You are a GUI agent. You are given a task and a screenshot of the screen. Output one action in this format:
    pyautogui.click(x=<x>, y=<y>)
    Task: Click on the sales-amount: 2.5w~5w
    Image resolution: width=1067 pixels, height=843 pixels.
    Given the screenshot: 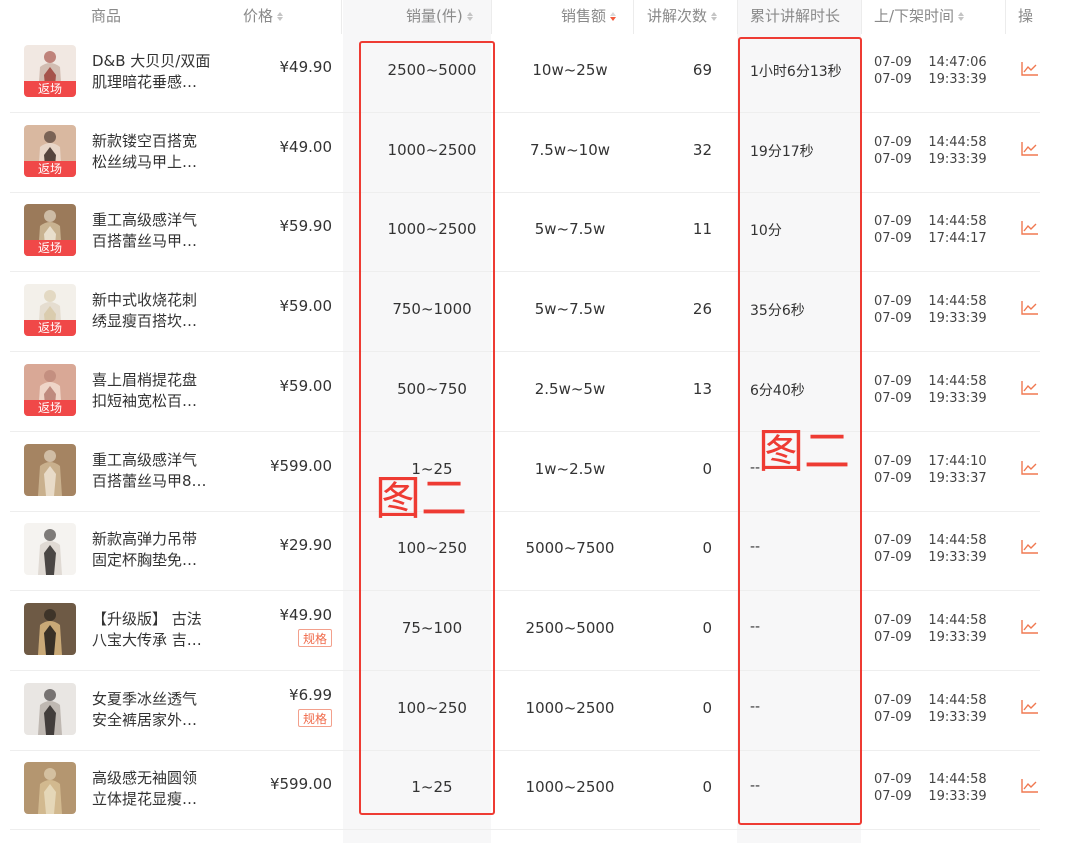 What is the action you would take?
    pyautogui.click(x=570, y=388)
    